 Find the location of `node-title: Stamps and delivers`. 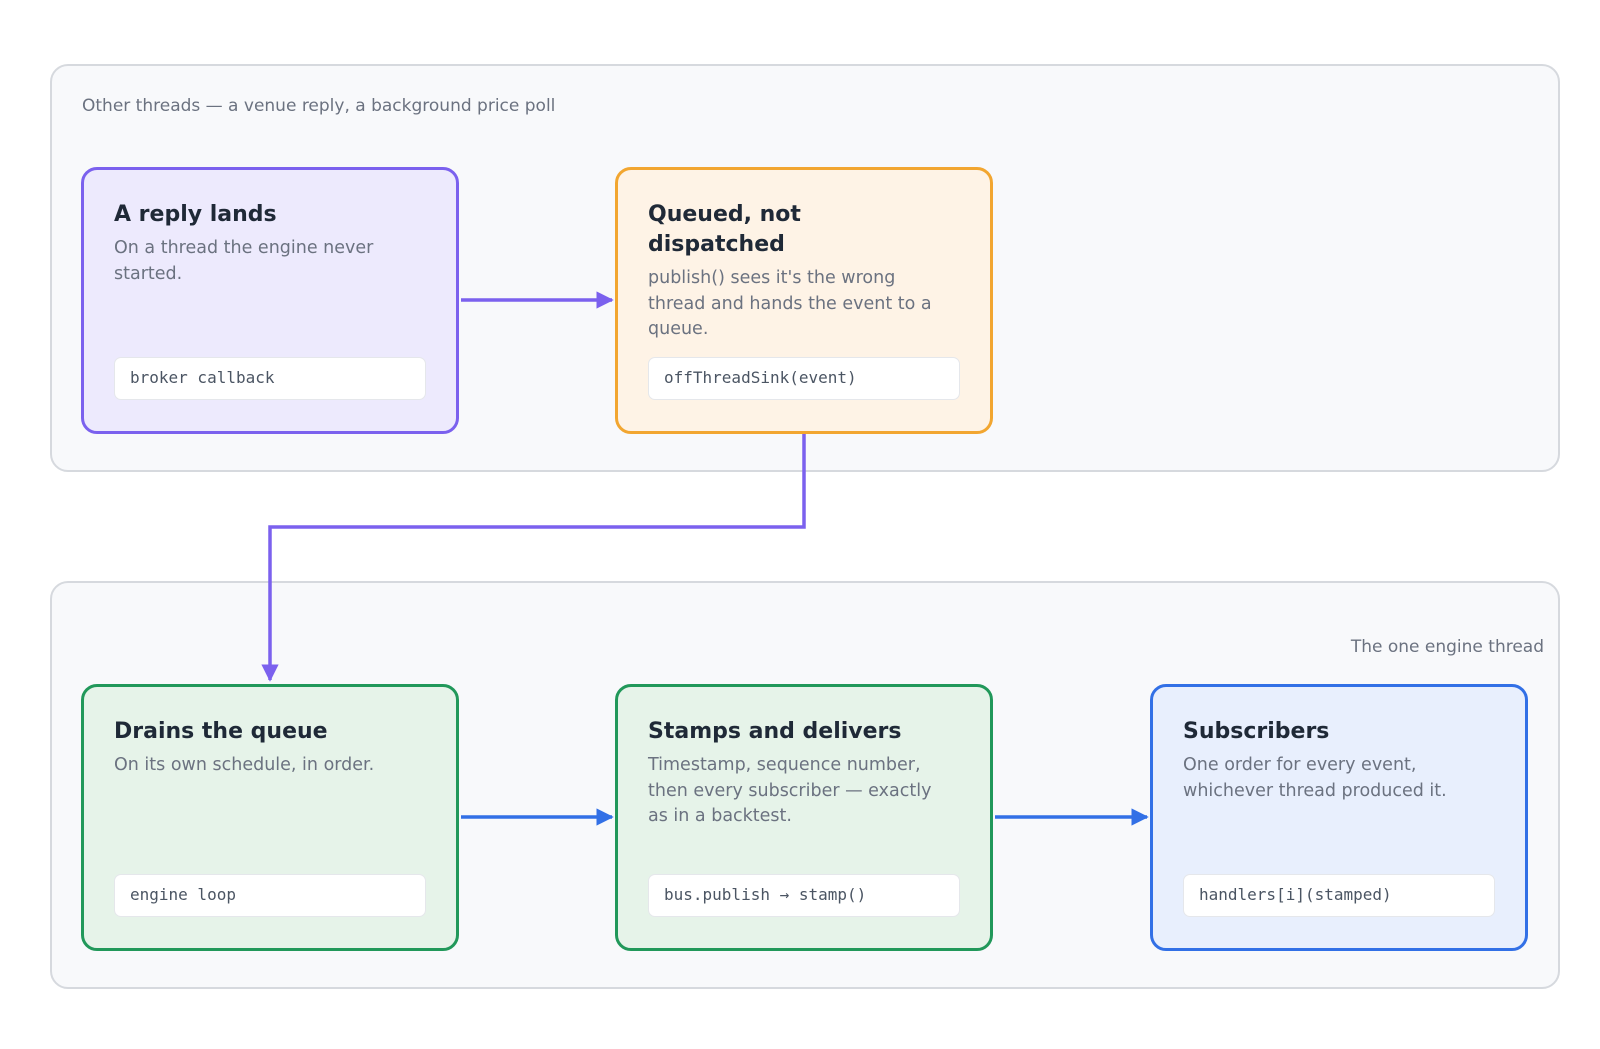

node-title: Stamps and delivers is located at coordinates (775, 731).